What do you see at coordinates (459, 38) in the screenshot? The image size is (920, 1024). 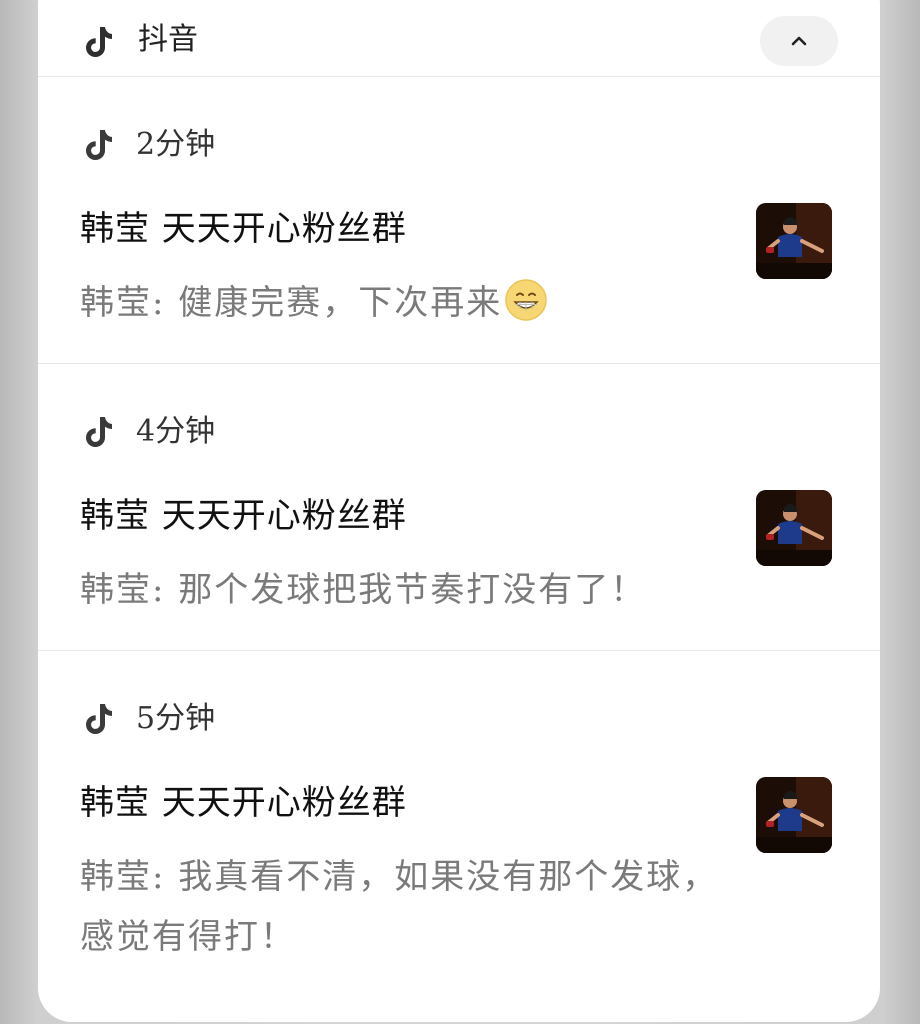 I see `notification-group-header: 抖音` at bounding box center [459, 38].